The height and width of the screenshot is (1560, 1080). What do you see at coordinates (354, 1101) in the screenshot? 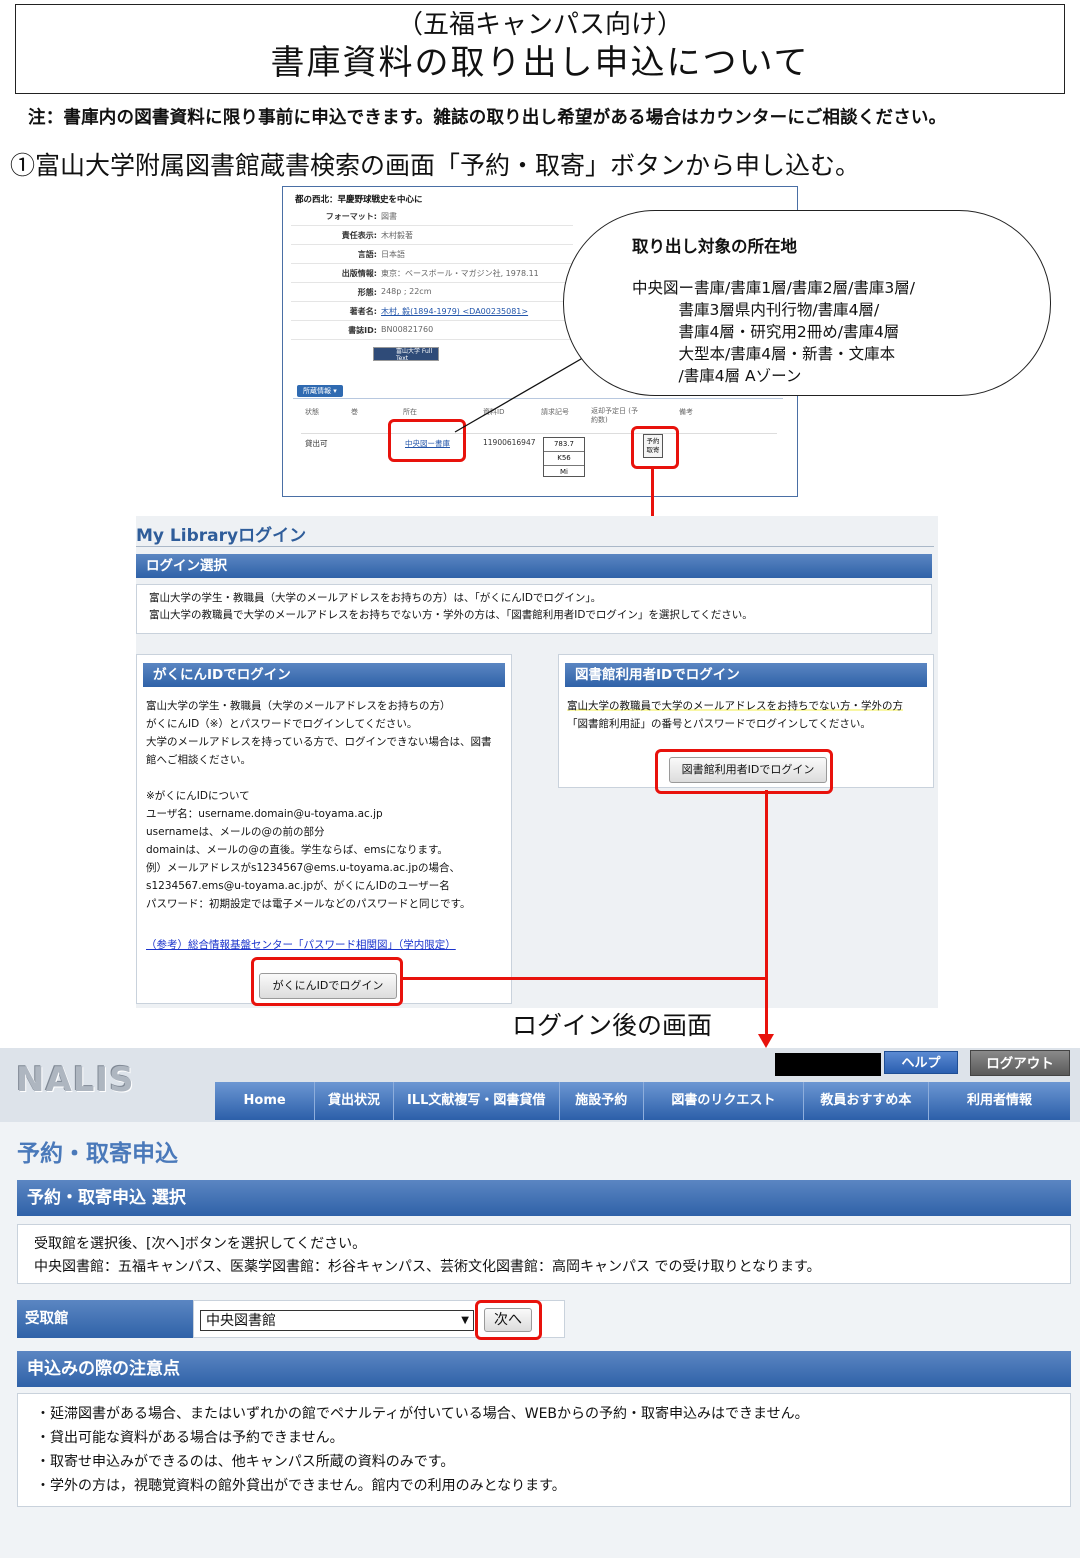
I see `nav-loan-status: 貸出状況` at bounding box center [354, 1101].